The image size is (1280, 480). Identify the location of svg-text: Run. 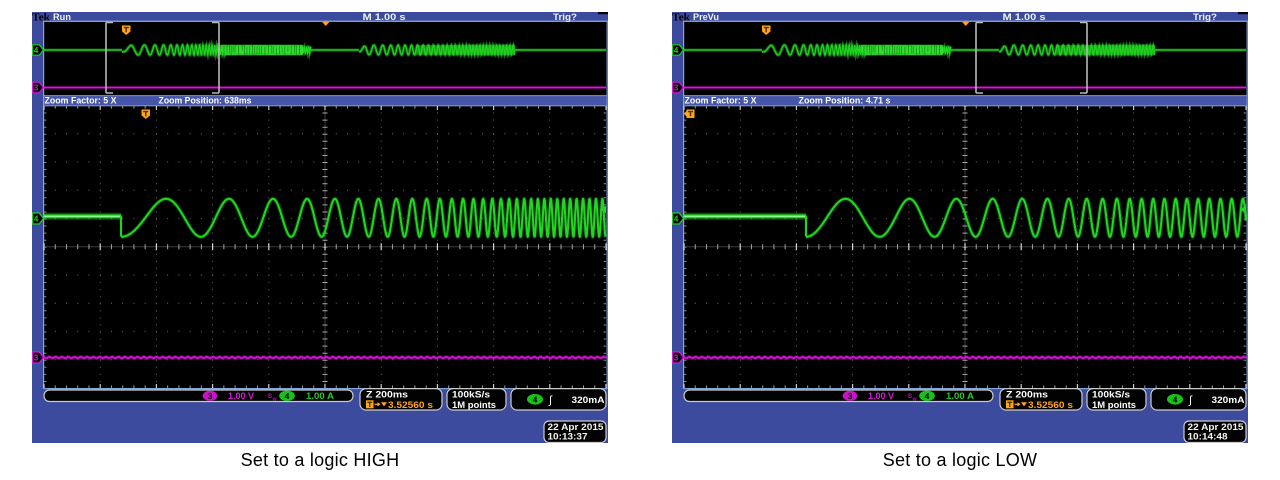
(62, 17).